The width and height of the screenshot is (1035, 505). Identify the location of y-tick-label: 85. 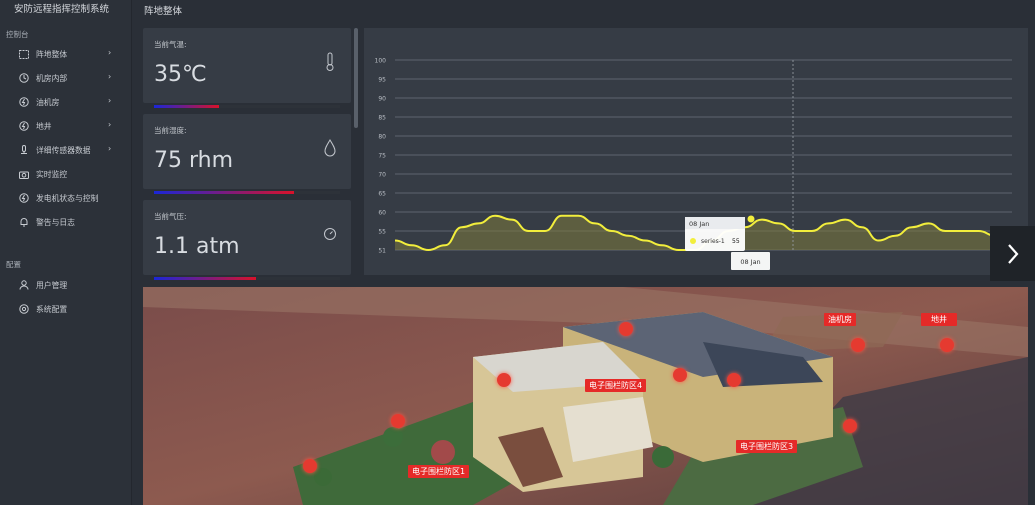
(382, 118).